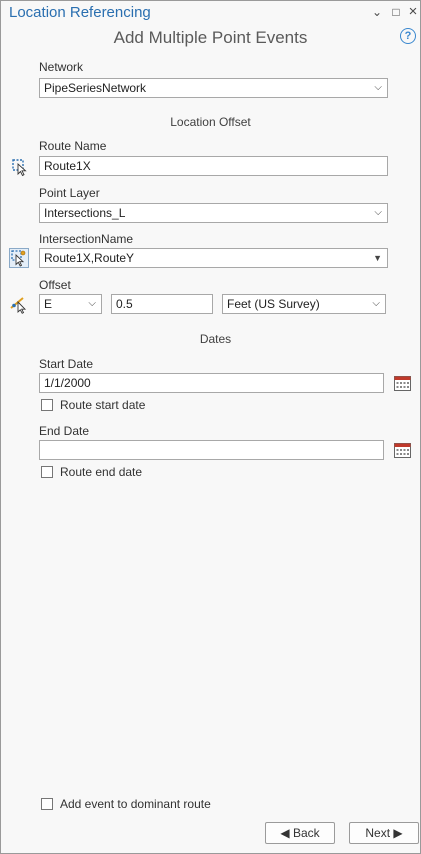 This screenshot has height=854, width=421. I want to click on dates-section-label: Dates, so click(215, 339).